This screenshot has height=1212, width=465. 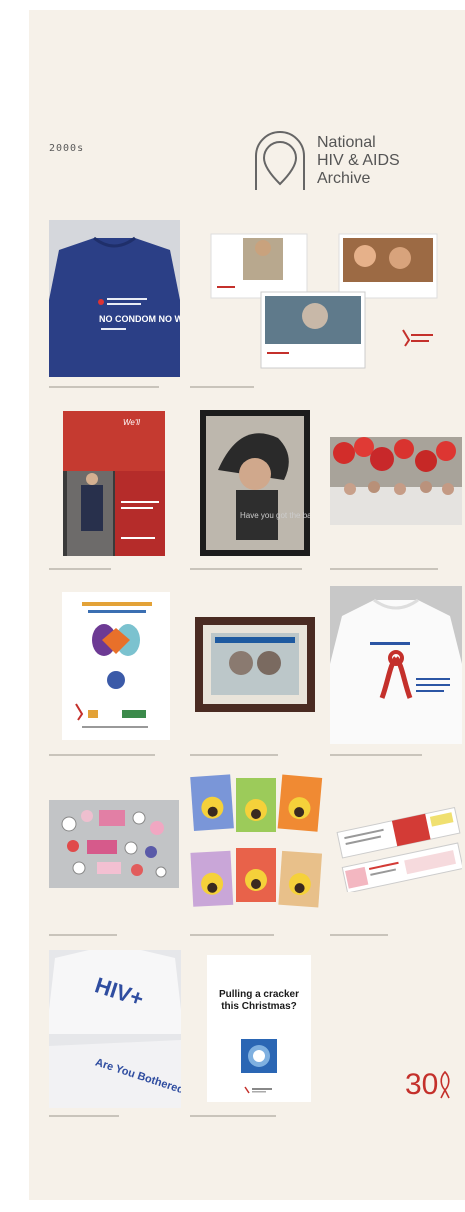 What do you see at coordinates (115, 1029) in the screenshot?
I see `hiv-tshirt-photo: HIV+ Are You Bothered?` at bounding box center [115, 1029].